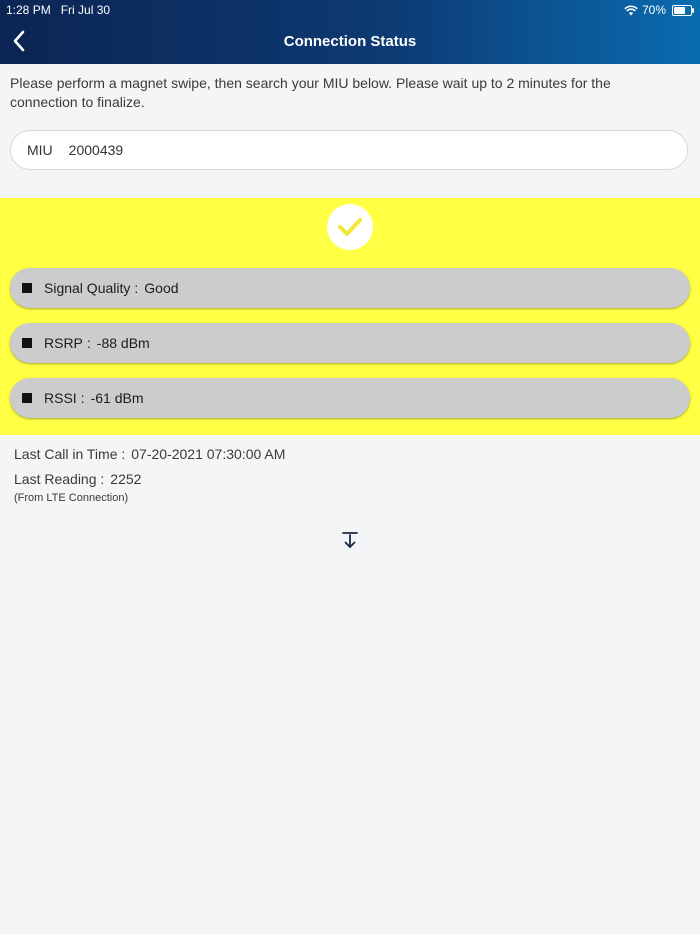 The width and height of the screenshot is (700, 934). I want to click on battery-percent: 70%, so click(653, 10).